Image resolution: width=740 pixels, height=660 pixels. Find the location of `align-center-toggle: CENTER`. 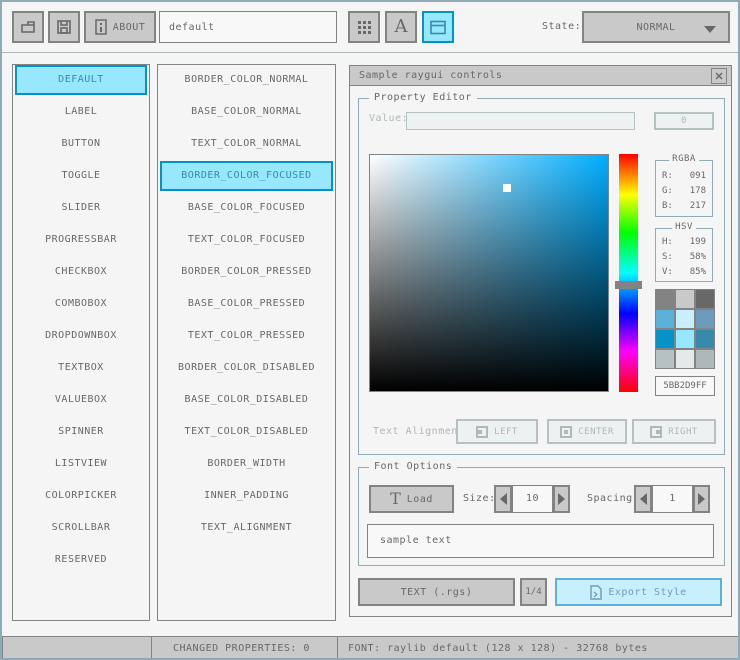

align-center-toggle: CENTER is located at coordinates (587, 431).